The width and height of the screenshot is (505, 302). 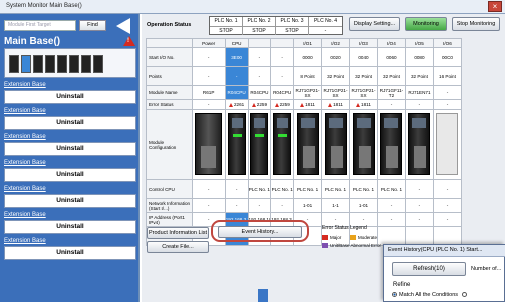 What do you see at coordinates (419, 57) in the screenshot?
I see `table-cell: 0080` at bounding box center [419, 57].